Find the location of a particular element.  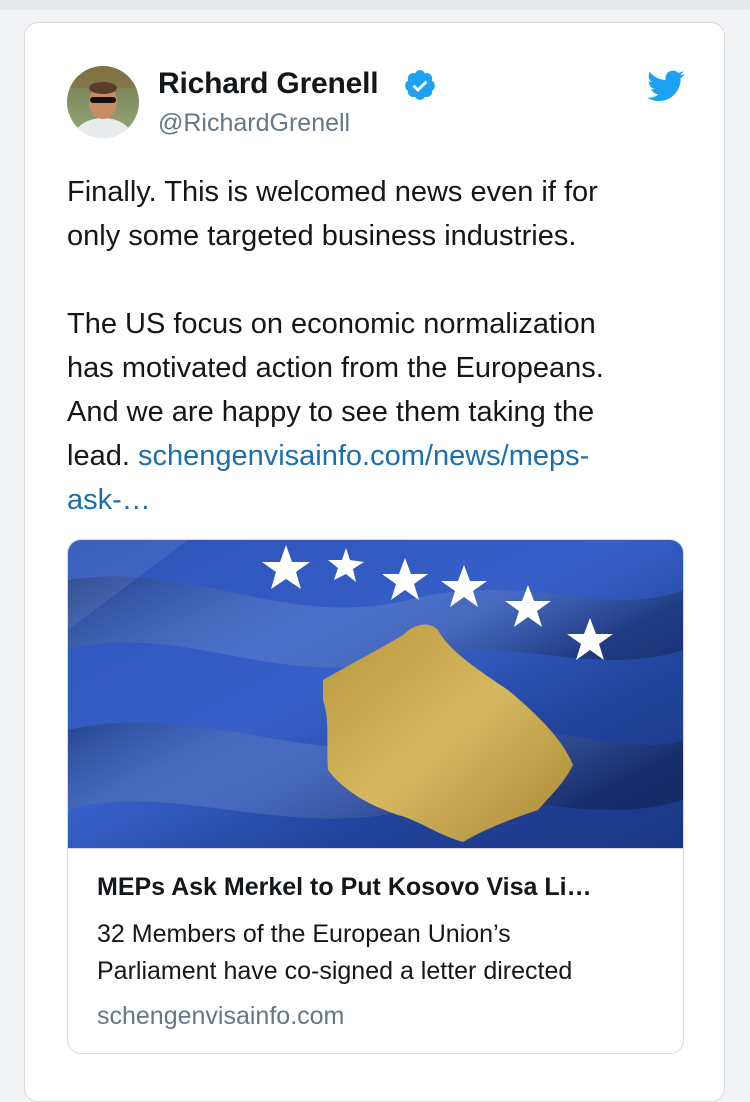

avatar is located at coordinates (103, 102).